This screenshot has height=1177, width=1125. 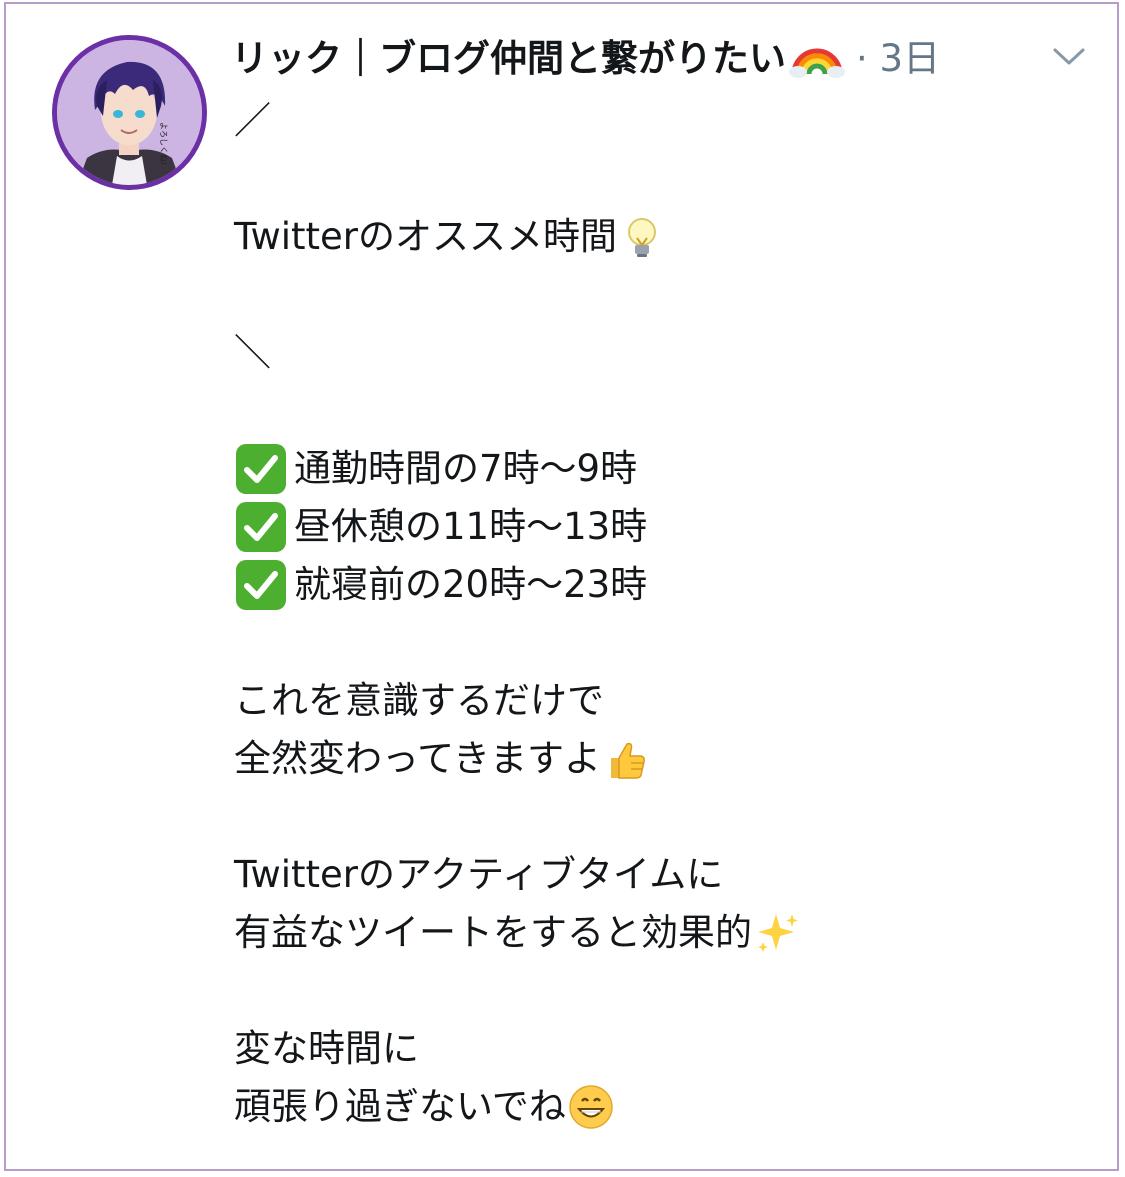 I want to click on thumbs-up-icon, so click(x=628, y=760).